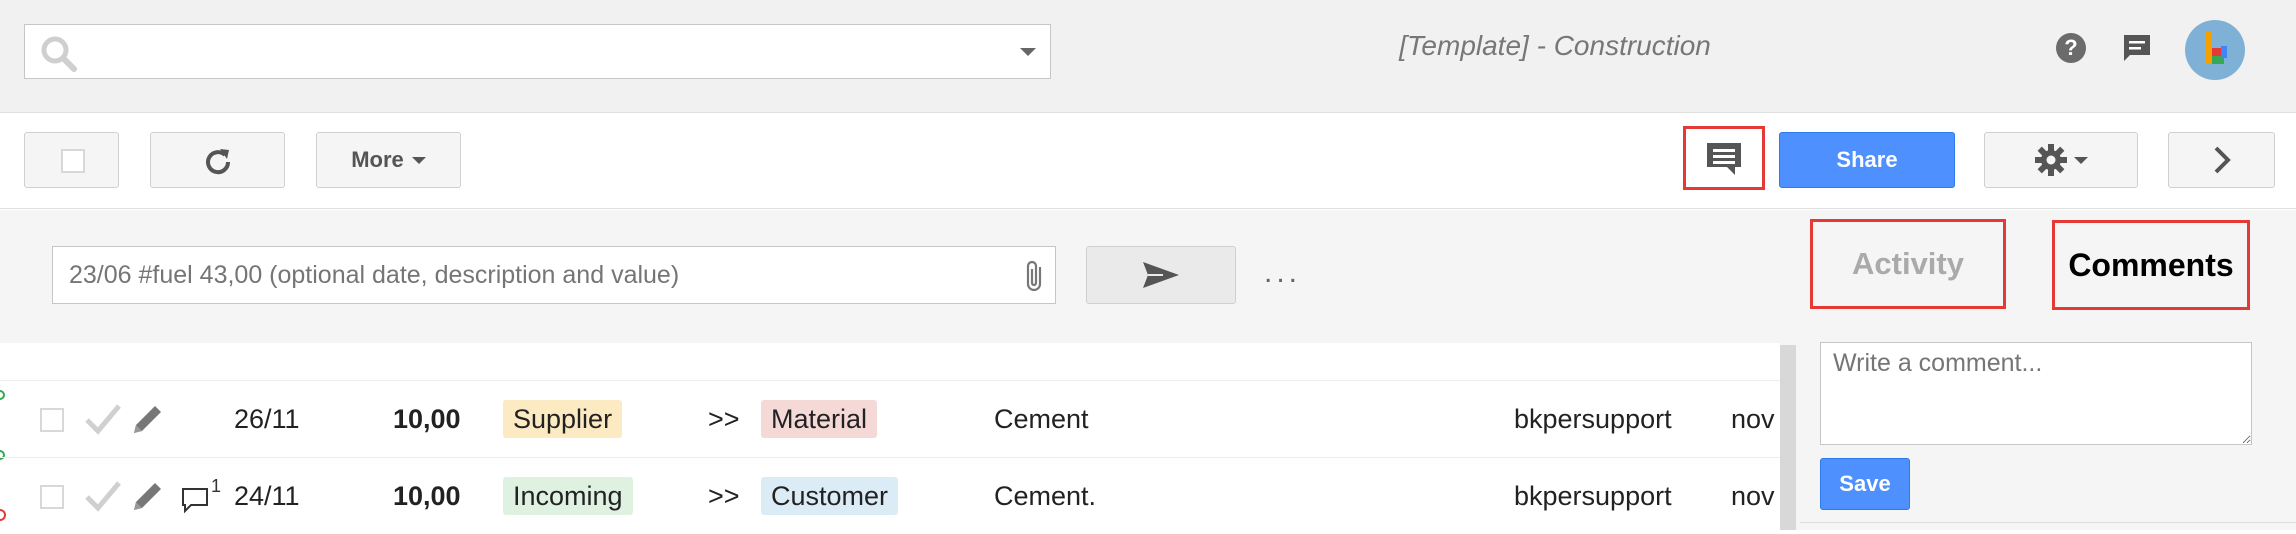 This screenshot has height=534, width=2296. I want to click on settings-button, so click(2061, 160).